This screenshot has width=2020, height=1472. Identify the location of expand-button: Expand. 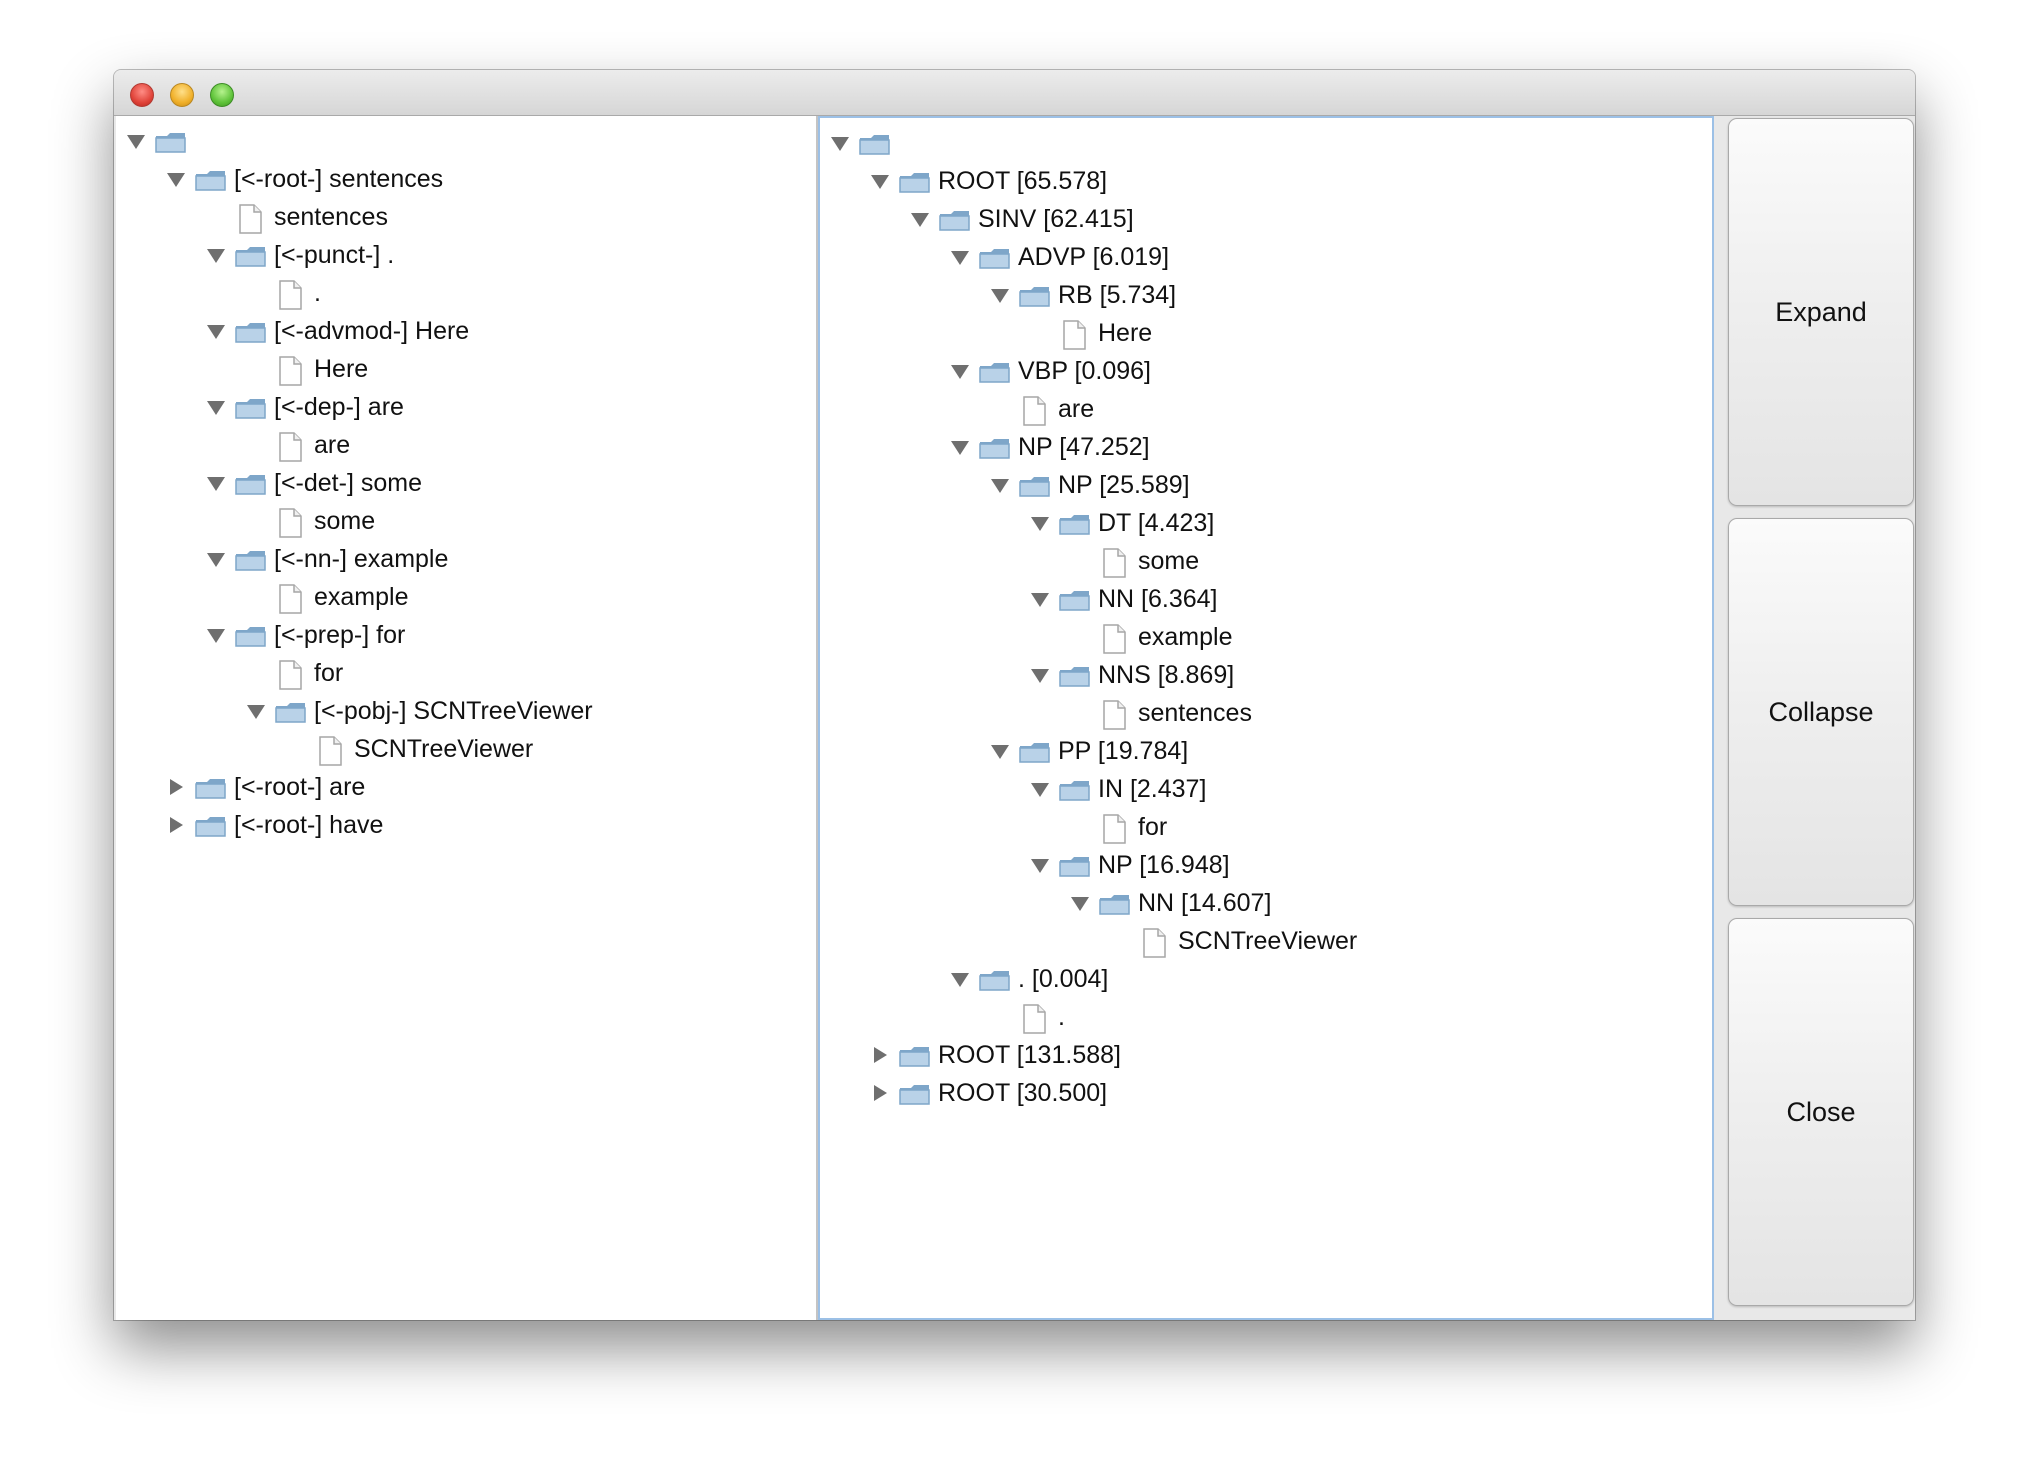
(1821, 312).